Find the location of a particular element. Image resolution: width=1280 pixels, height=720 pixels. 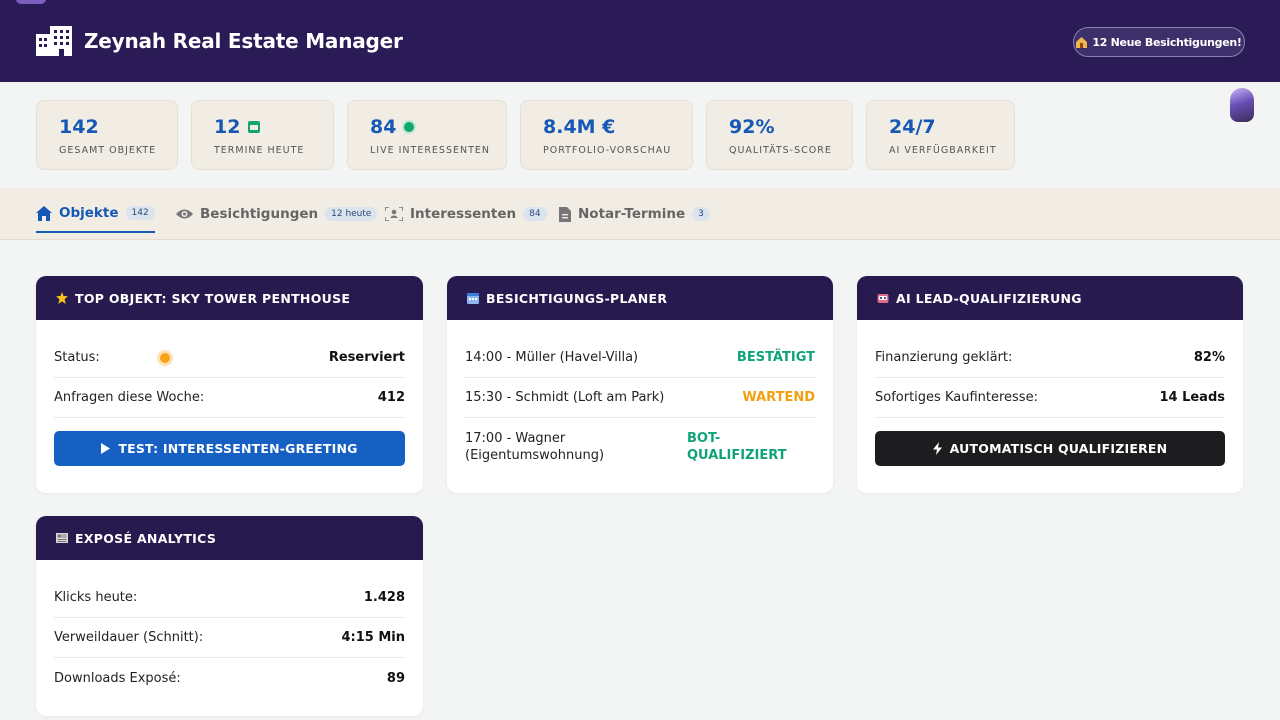

document-icon is located at coordinates (565, 214).